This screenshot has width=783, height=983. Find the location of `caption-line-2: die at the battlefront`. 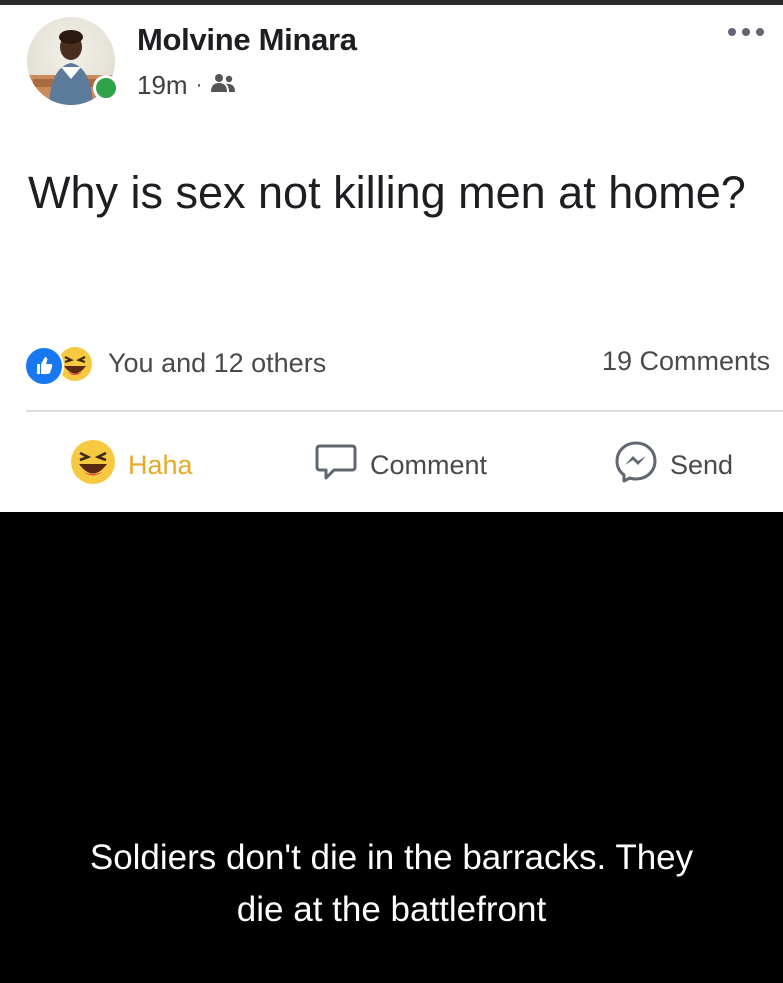

caption-line-2: die at the battlefront is located at coordinates (391, 909).